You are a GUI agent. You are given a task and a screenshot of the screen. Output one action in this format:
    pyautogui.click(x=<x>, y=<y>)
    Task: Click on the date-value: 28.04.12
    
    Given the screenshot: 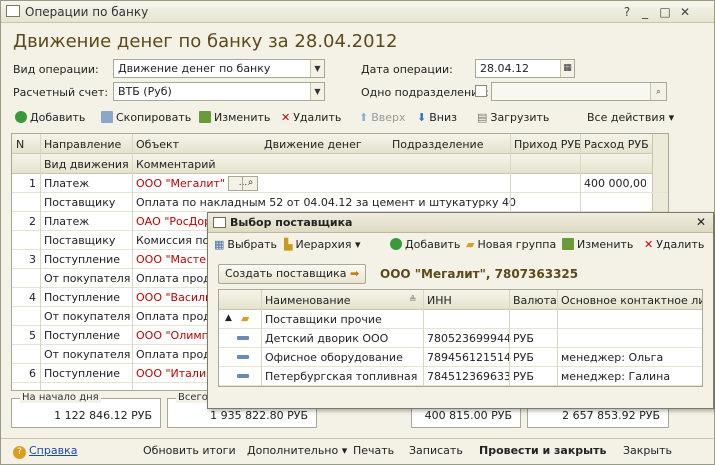 What is the action you would take?
    pyautogui.click(x=504, y=68)
    